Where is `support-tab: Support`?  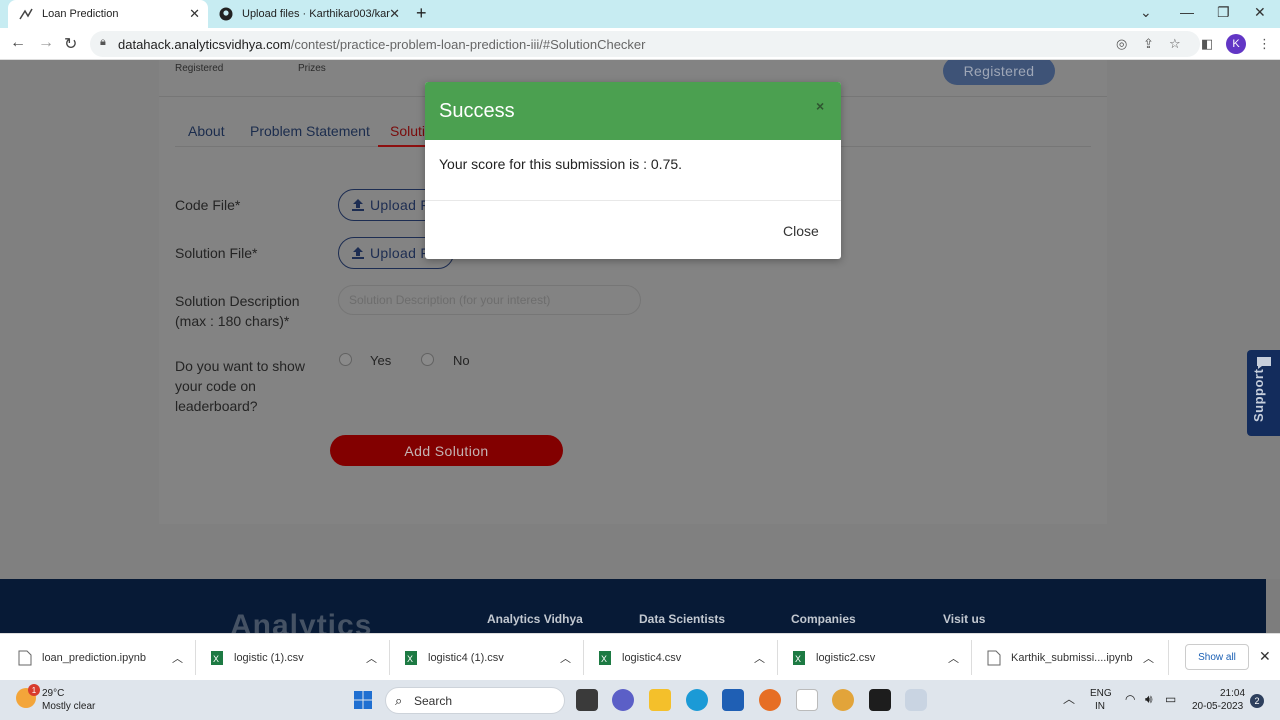 support-tab: Support is located at coordinates (1263, 393).